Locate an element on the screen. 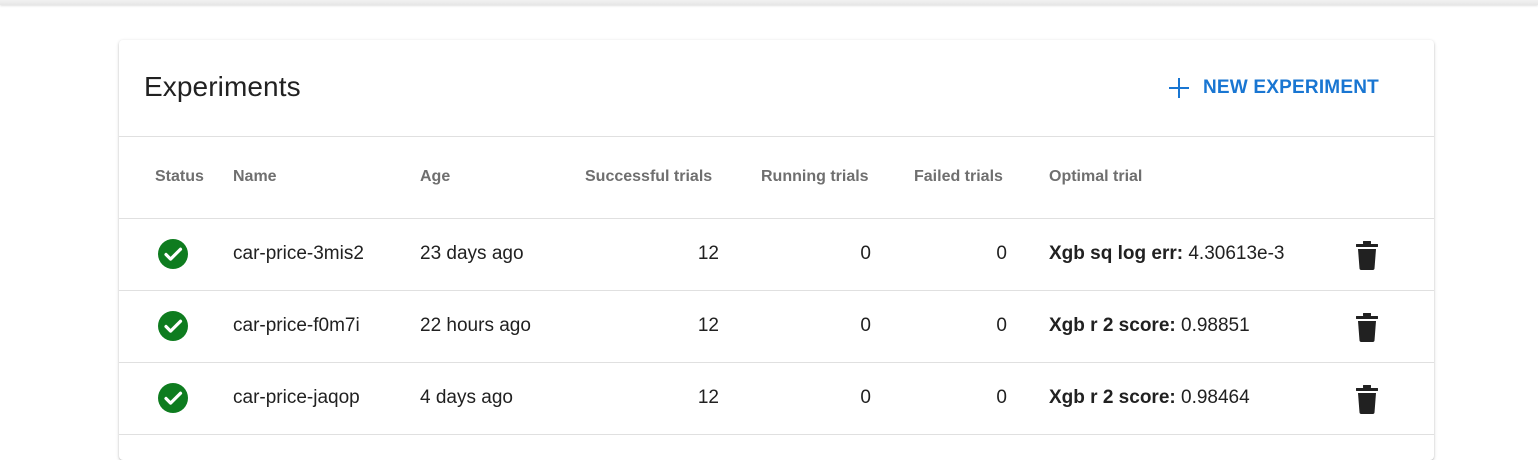 The height and width of the screenshot is (460, 1538). plus-icon is located at coordinates (1179, 88).